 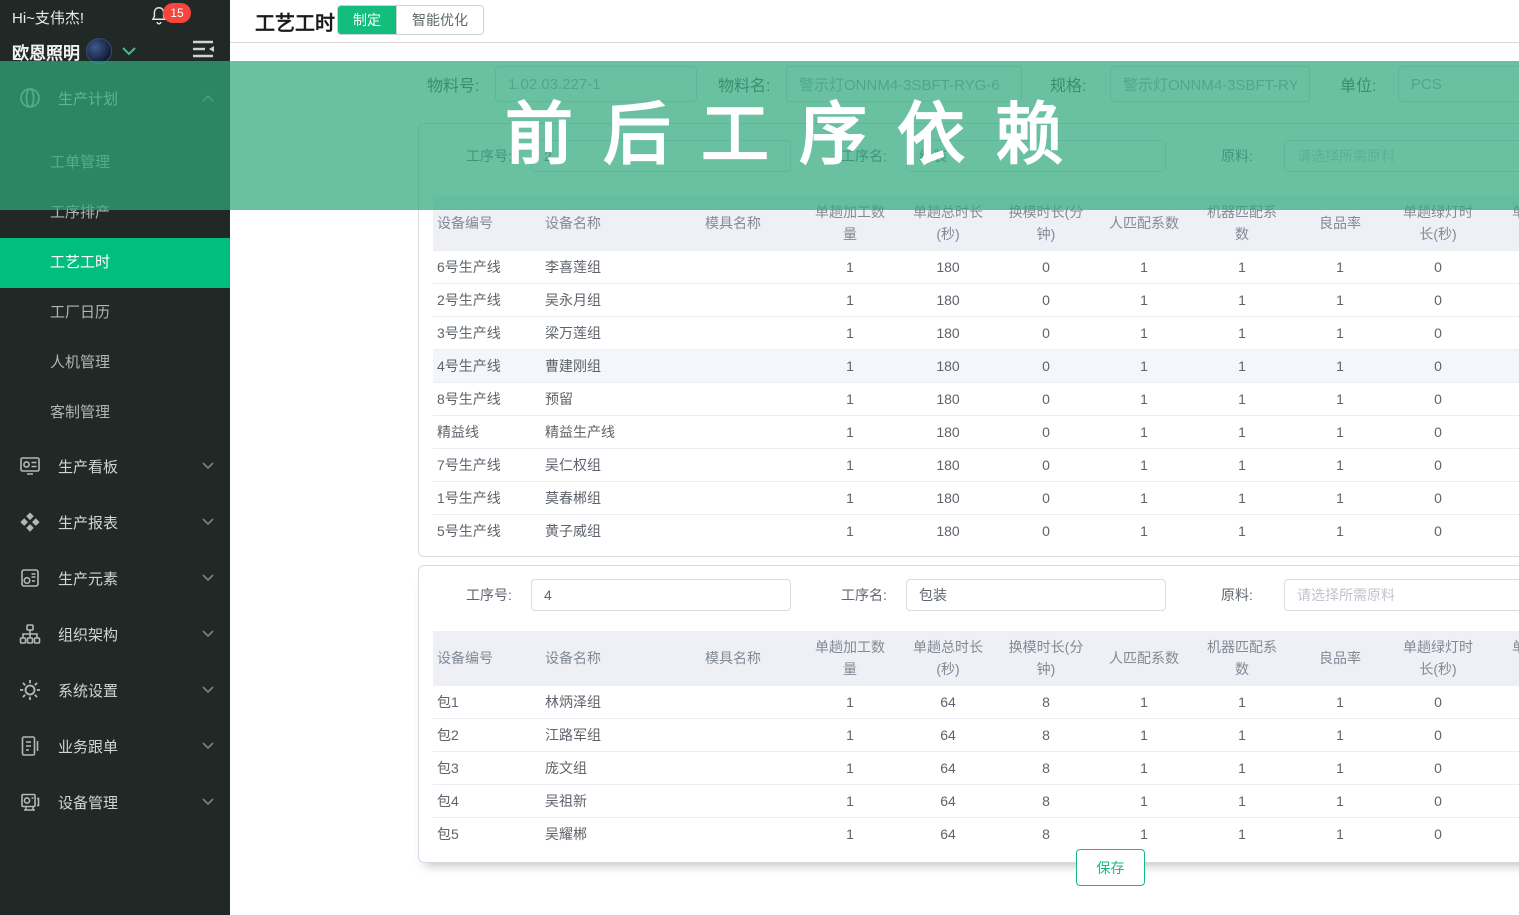 I want to click on sidebar-subitem-factory-calendar: 工厂日历, so click(x=115, y=313).